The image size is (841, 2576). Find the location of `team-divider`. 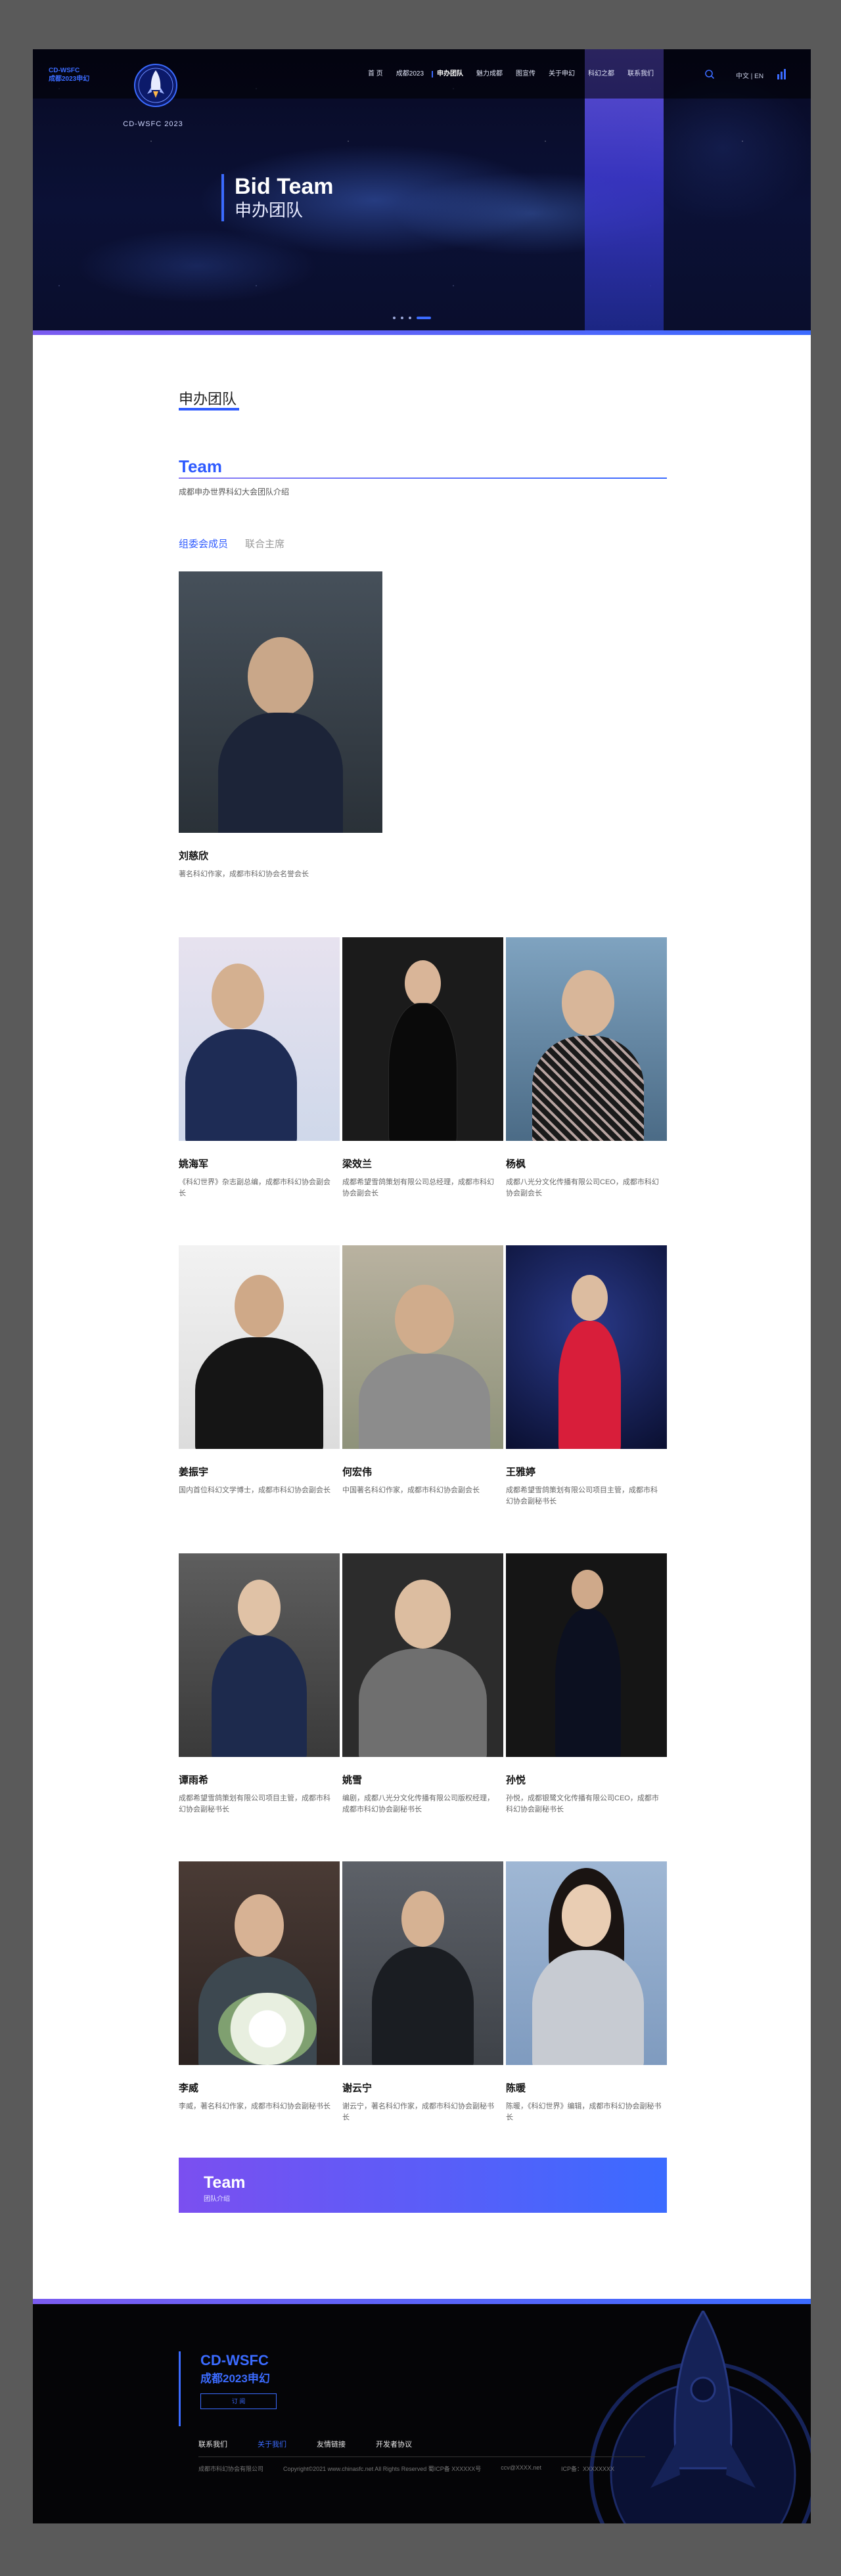

team-divider is located at coordinates (423, 478).